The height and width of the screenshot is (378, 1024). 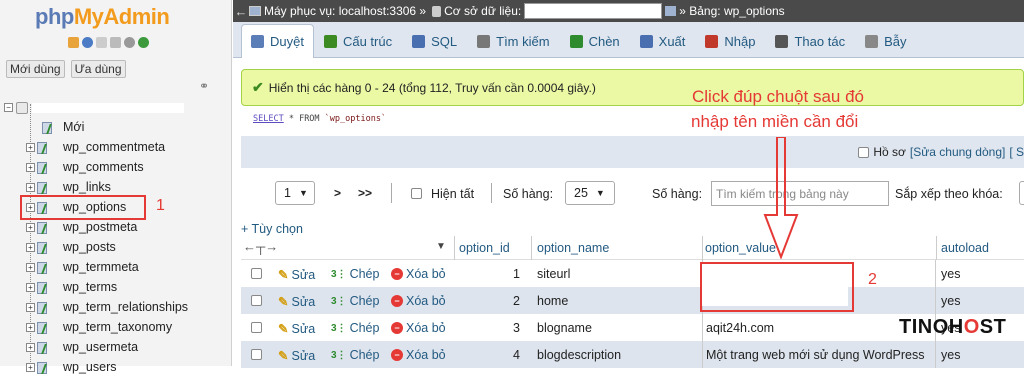 What do you see at coordinates (116, 108) in the screenshot?
I see `database-node: −` at bounding box center [116, 108].